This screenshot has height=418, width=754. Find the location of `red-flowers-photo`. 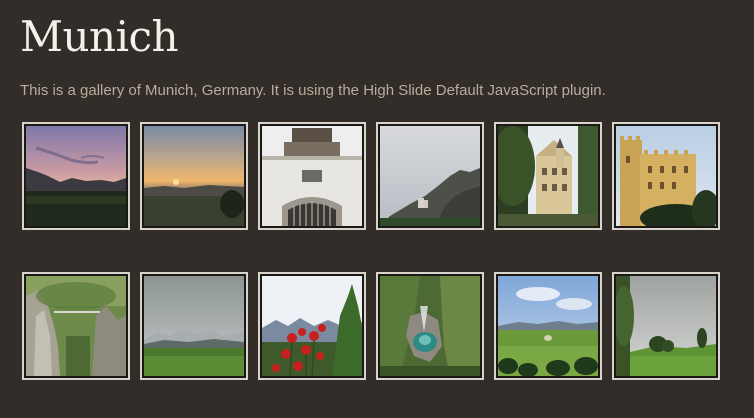

red-flowers-photo is located at coordinates (312, 326).